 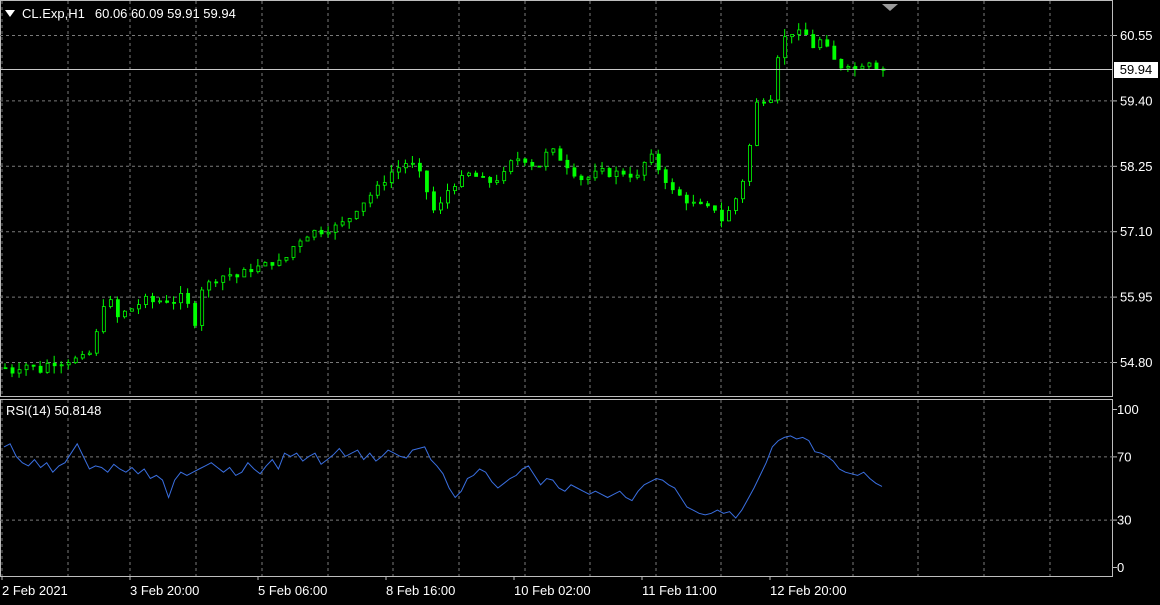 What do you see at coordinates (1126, 488) in the screenshot?
I see `rsi-axis: 100 70 30 0` at bounding box center [1126, 488].